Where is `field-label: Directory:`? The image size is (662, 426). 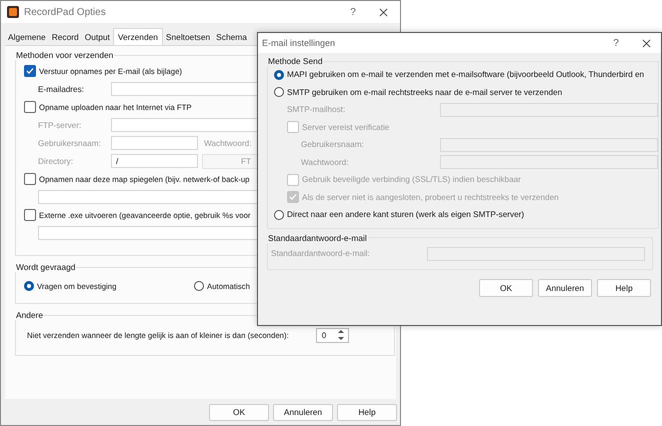
field-label: Directory: is located at coordinates (56, 161).